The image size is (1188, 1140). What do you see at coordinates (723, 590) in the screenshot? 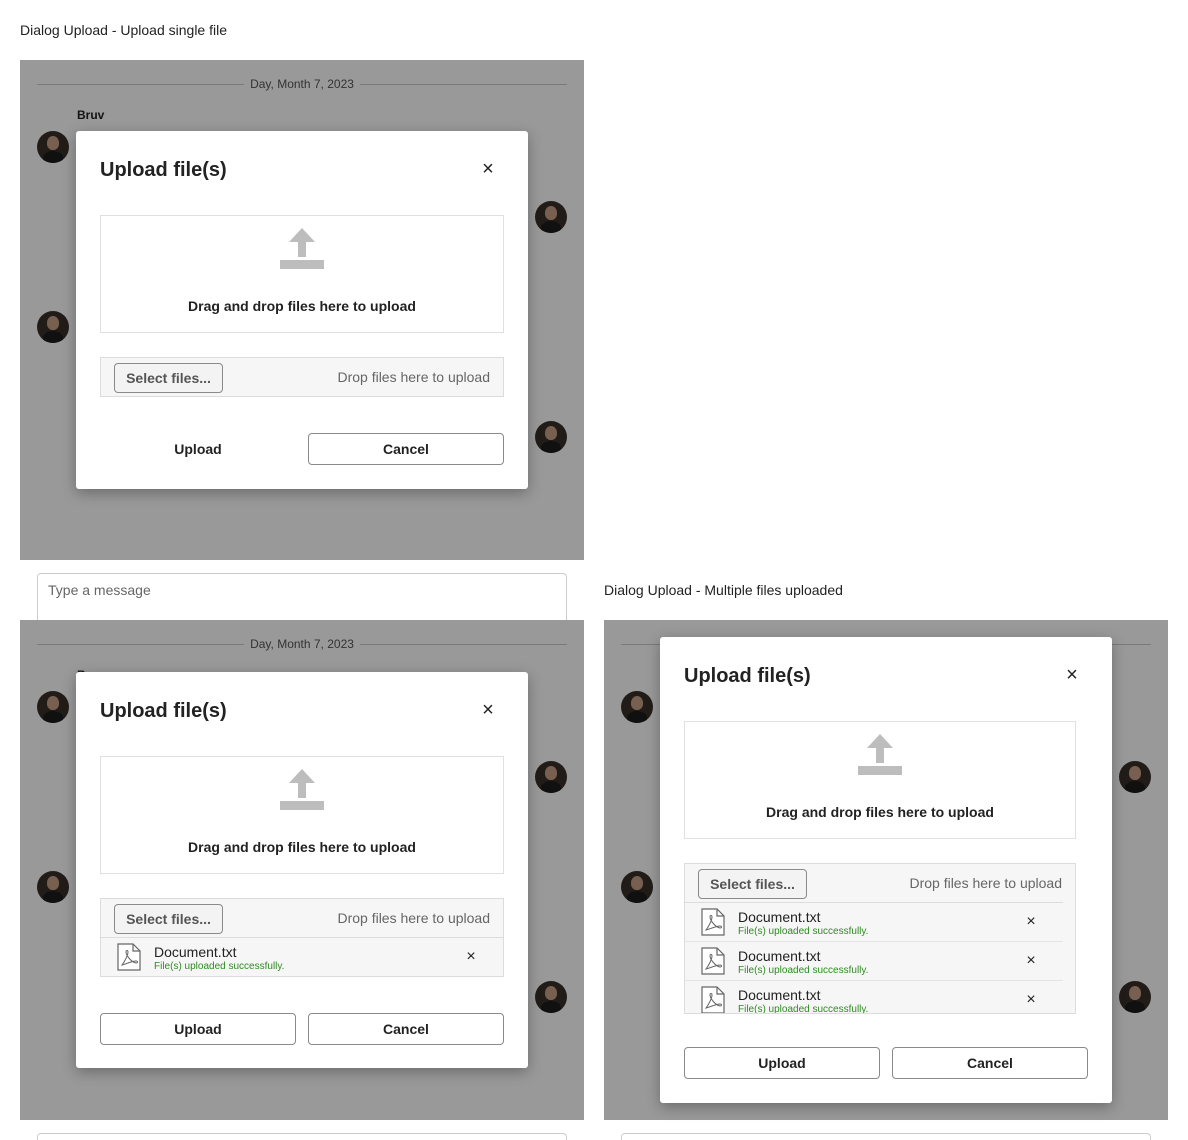
I see `caption-multiple: Dialog Upload - Multiple files uploaded` at bounding box center [723, 590].